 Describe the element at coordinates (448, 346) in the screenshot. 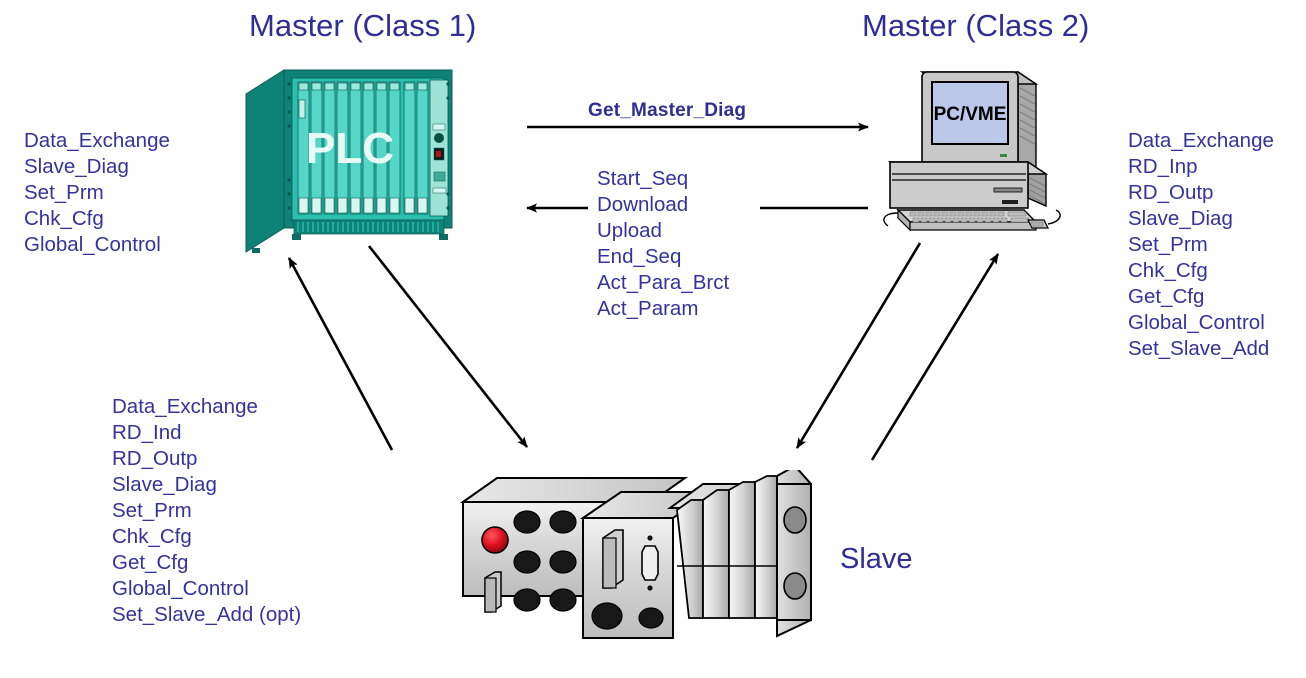

I see `arrow-plc-to-slave` at that location.